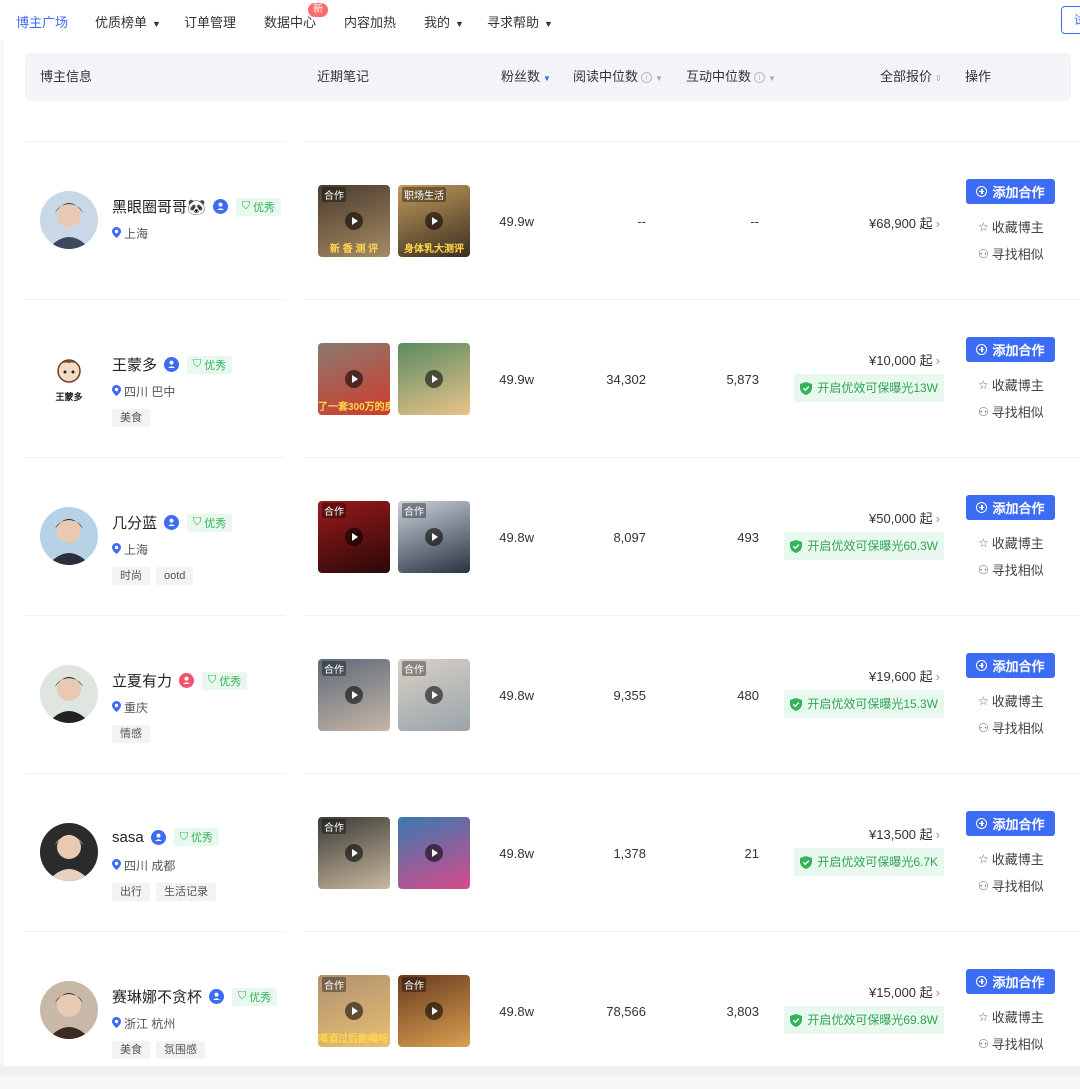  I want to click on note-thumbnail: 合作新 香 测 评, so click(354, 221).